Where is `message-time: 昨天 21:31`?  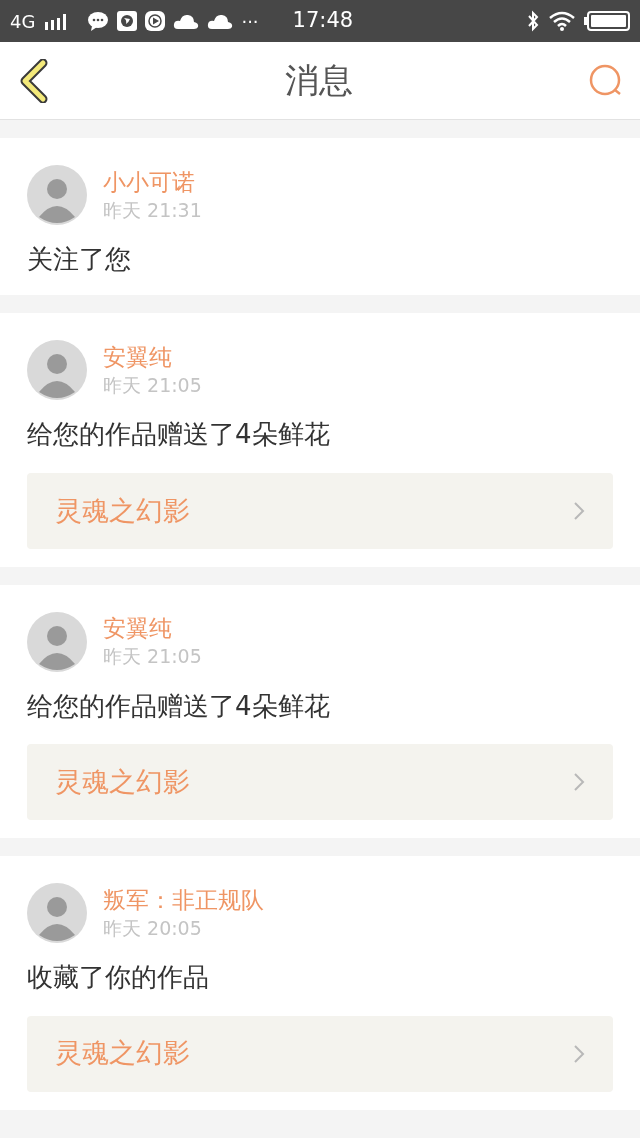 message-time: 昨天 21:31 is located at coordinates (152, 210).